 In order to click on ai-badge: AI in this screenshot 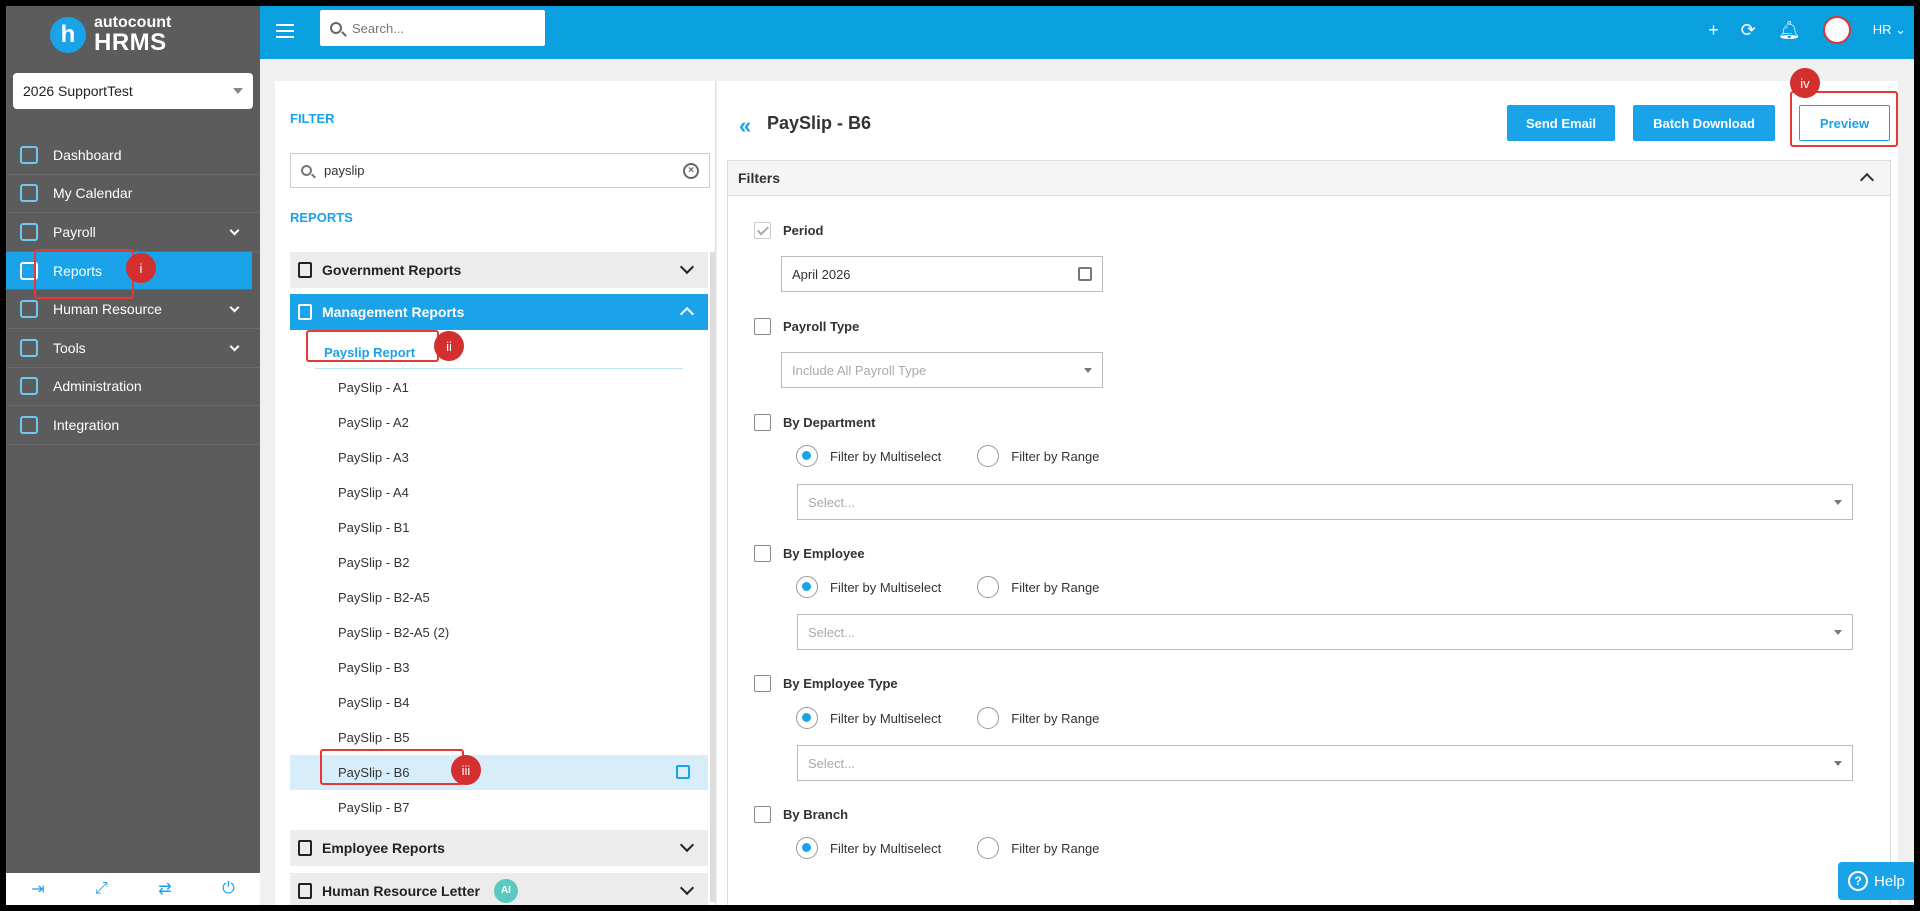, I will do `click(505, 891)`.